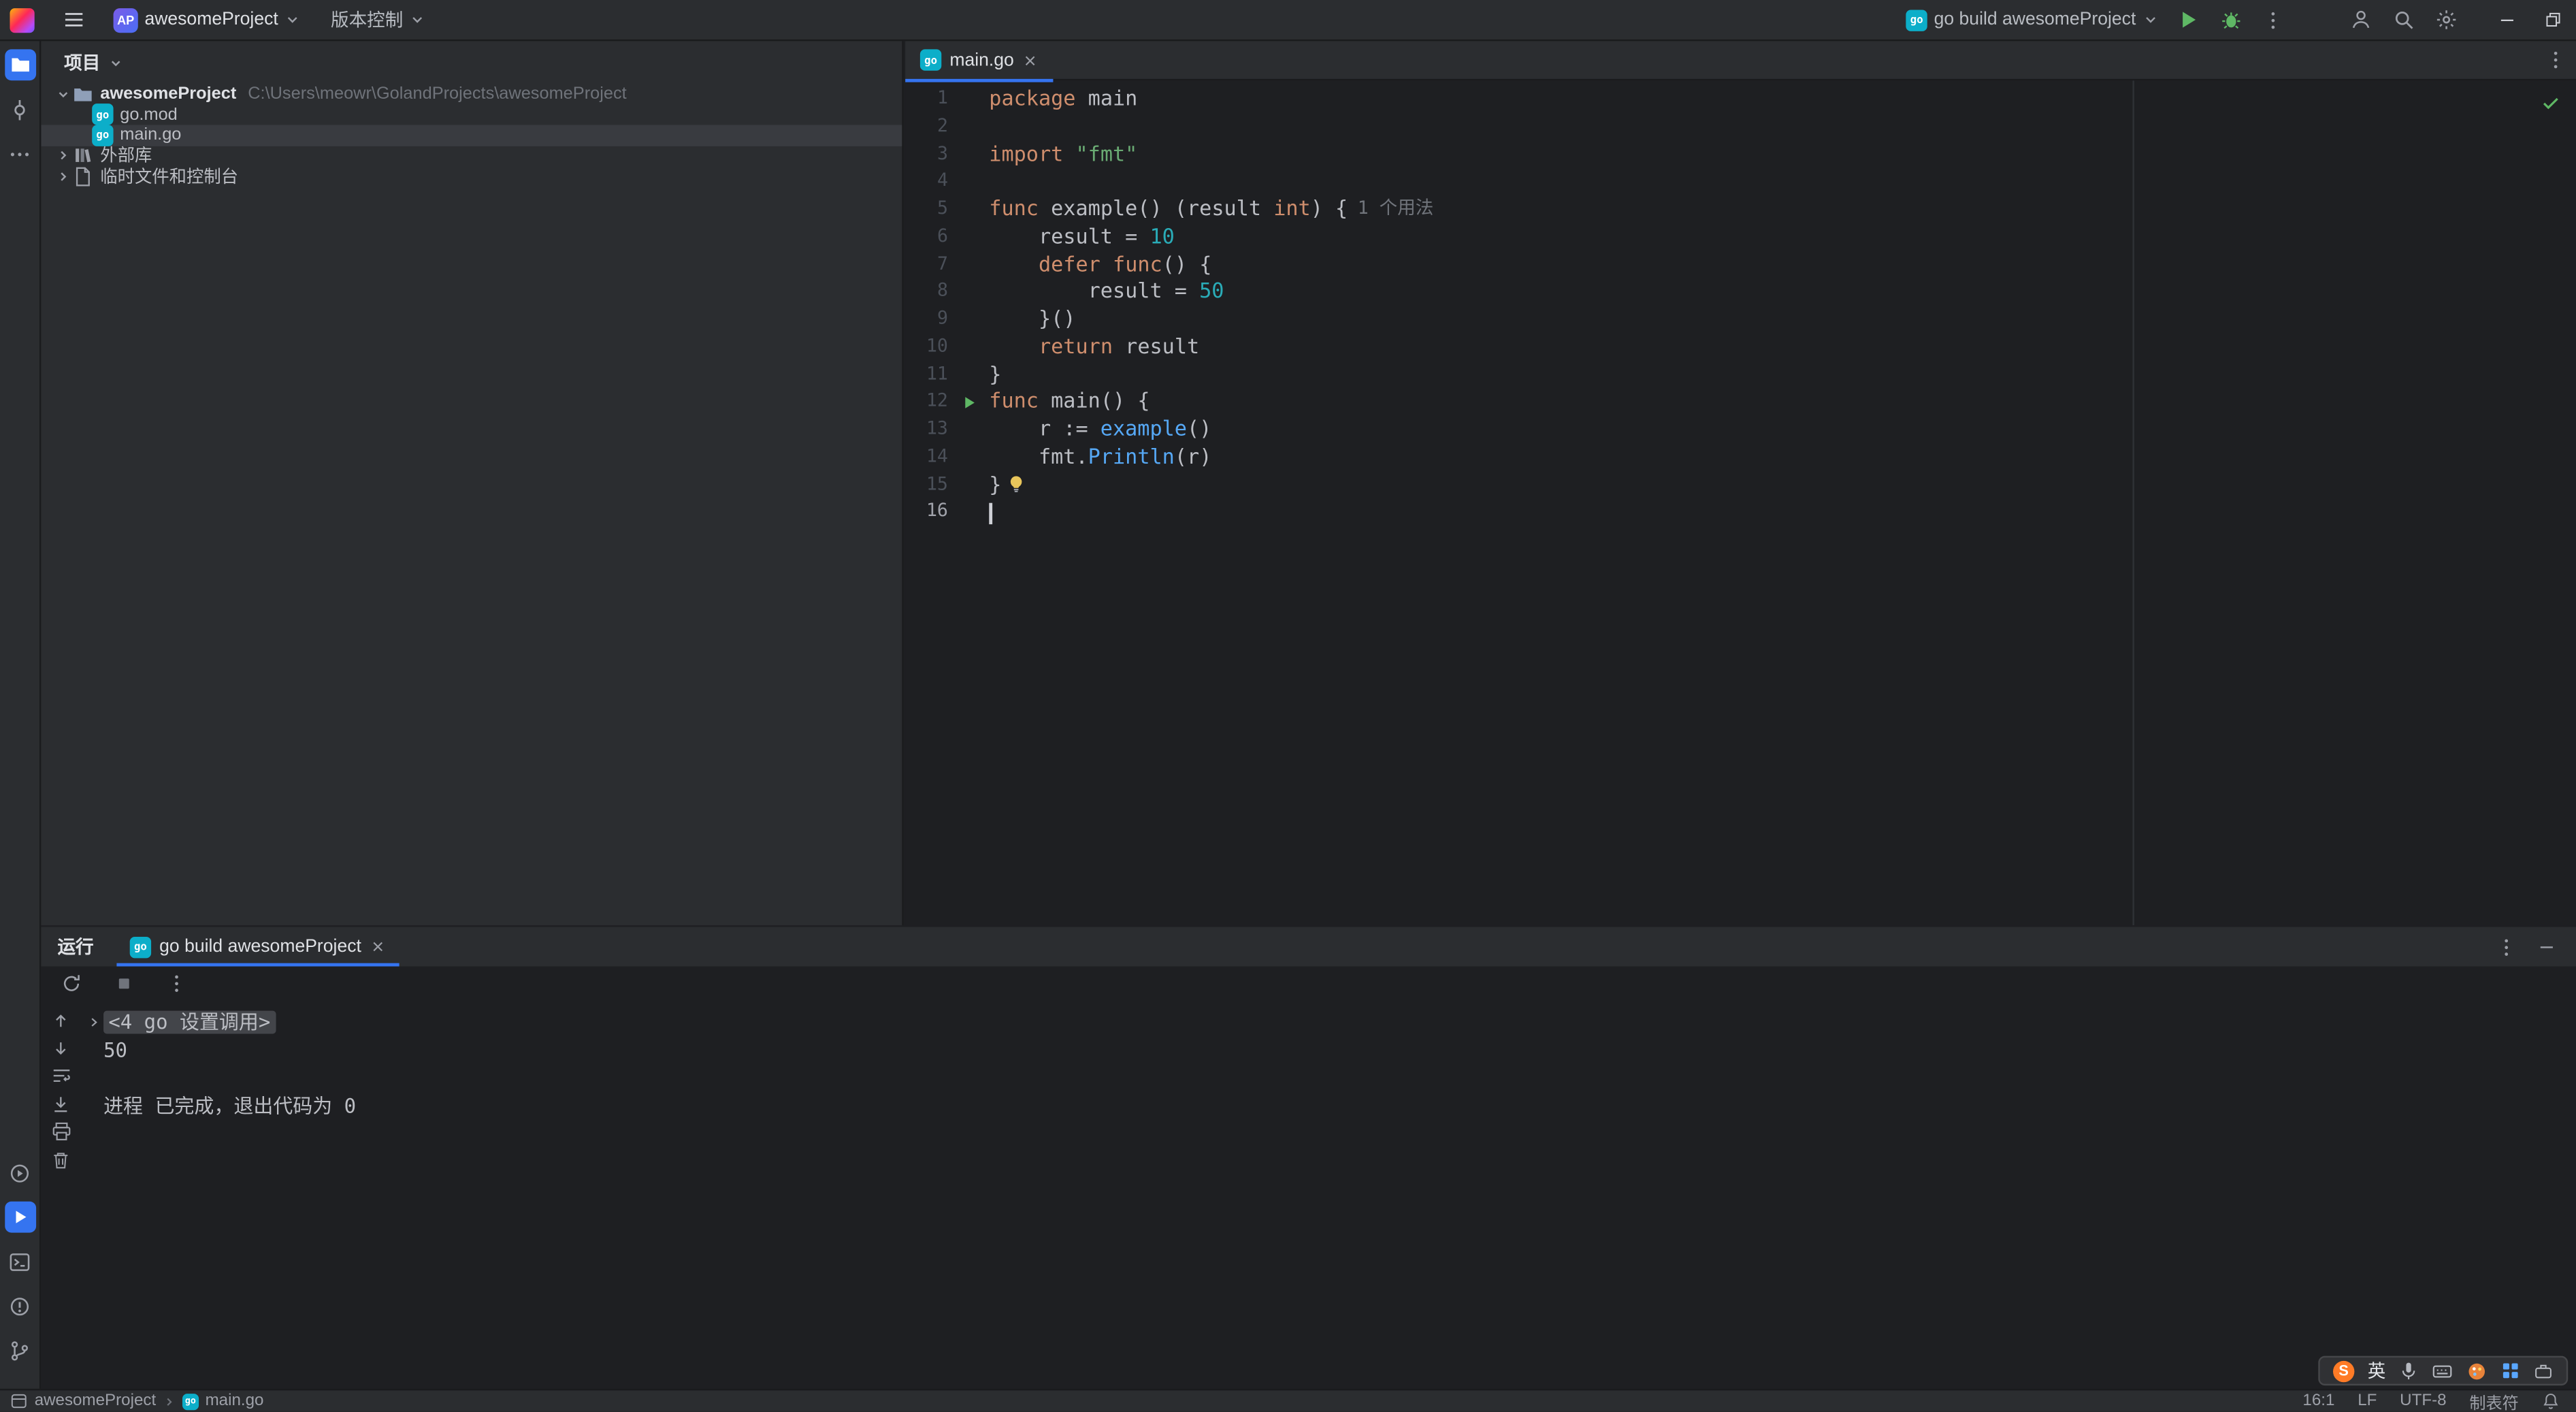 This screenshot has width=2576, height=1412. I want to click on tree-item-临时文件和控制台: 临时文件和控制台, so click(471, 176).